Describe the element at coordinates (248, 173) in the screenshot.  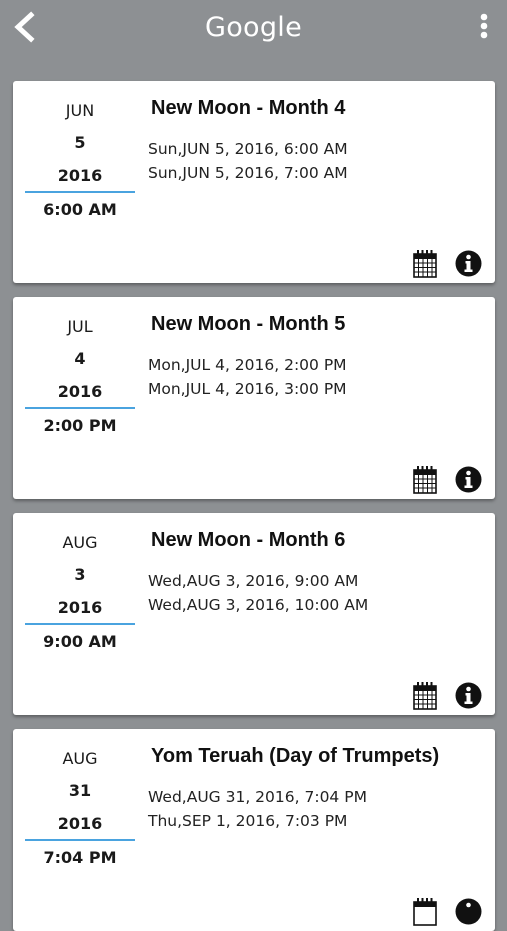
I see `event-end: Sun,JUN 5, 2016, 7:00 AM` at that location.